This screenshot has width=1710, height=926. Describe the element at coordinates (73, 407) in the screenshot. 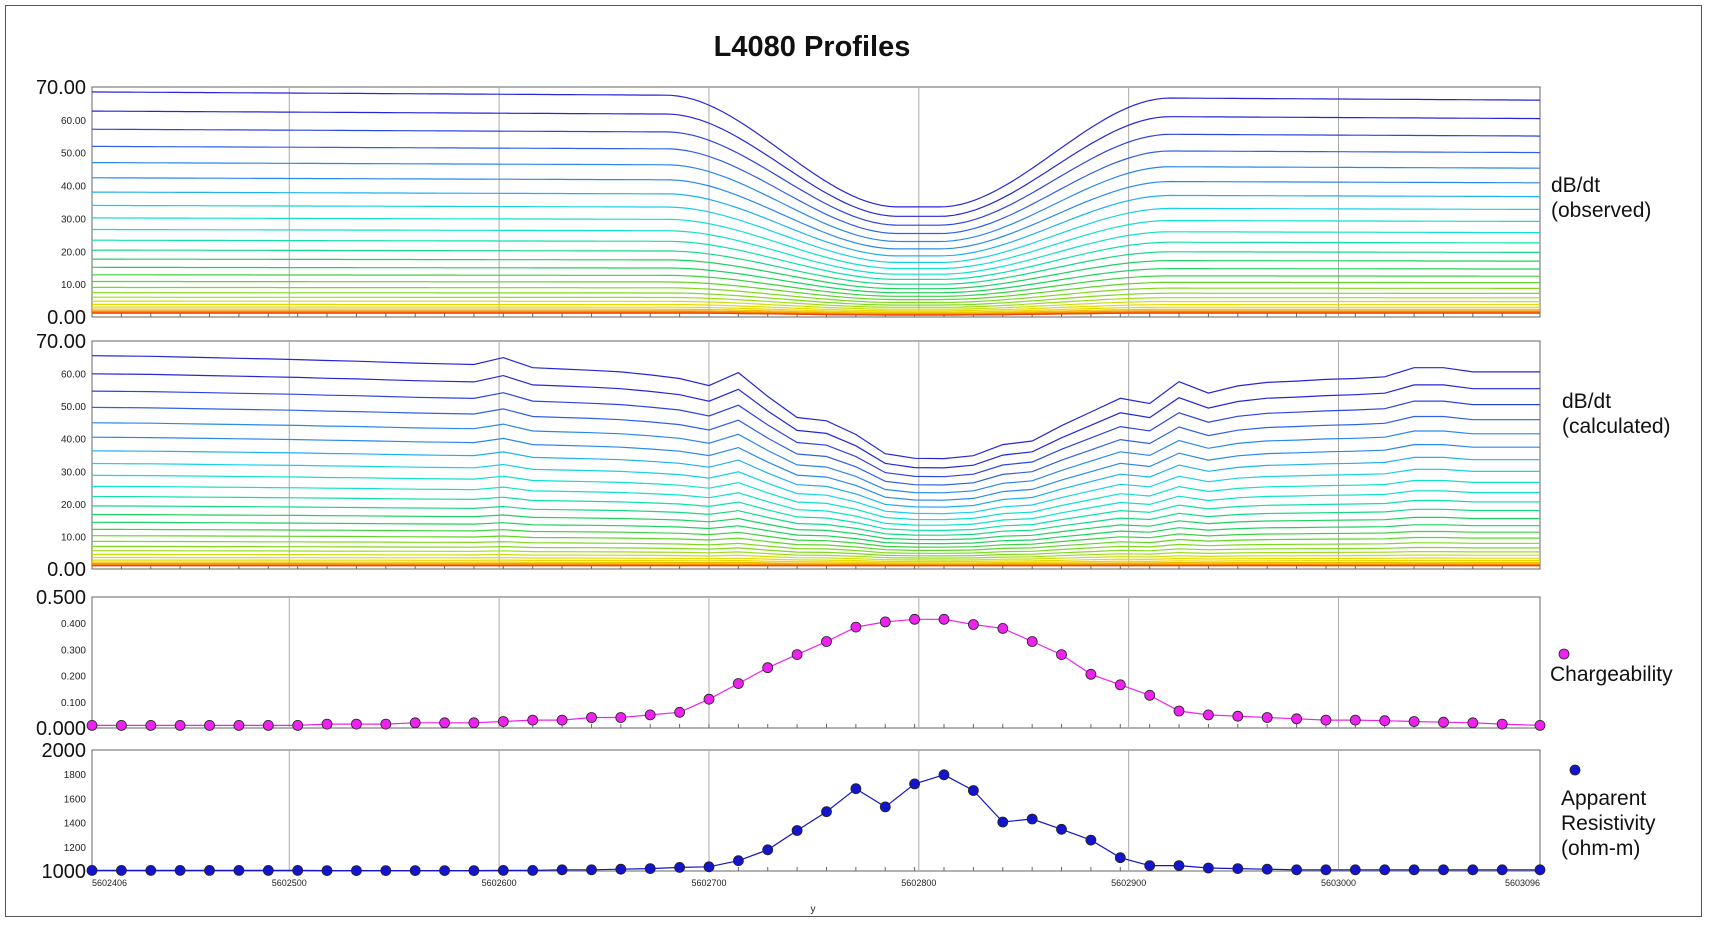

I see `y-tick-label: 50.00` at that location.